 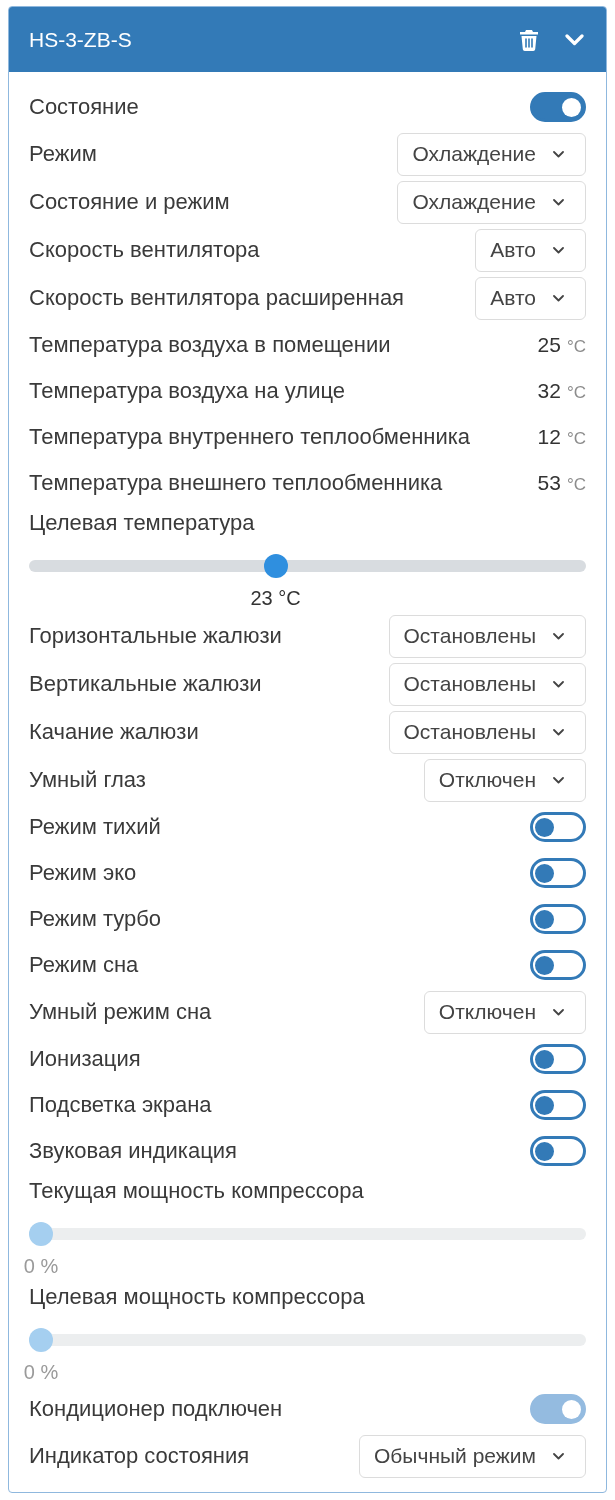 What do you see at coordinates (139, 1456) in the screenshot?
I see `setting-label: Индикатор состояния` at bounding box center [139, 1456].